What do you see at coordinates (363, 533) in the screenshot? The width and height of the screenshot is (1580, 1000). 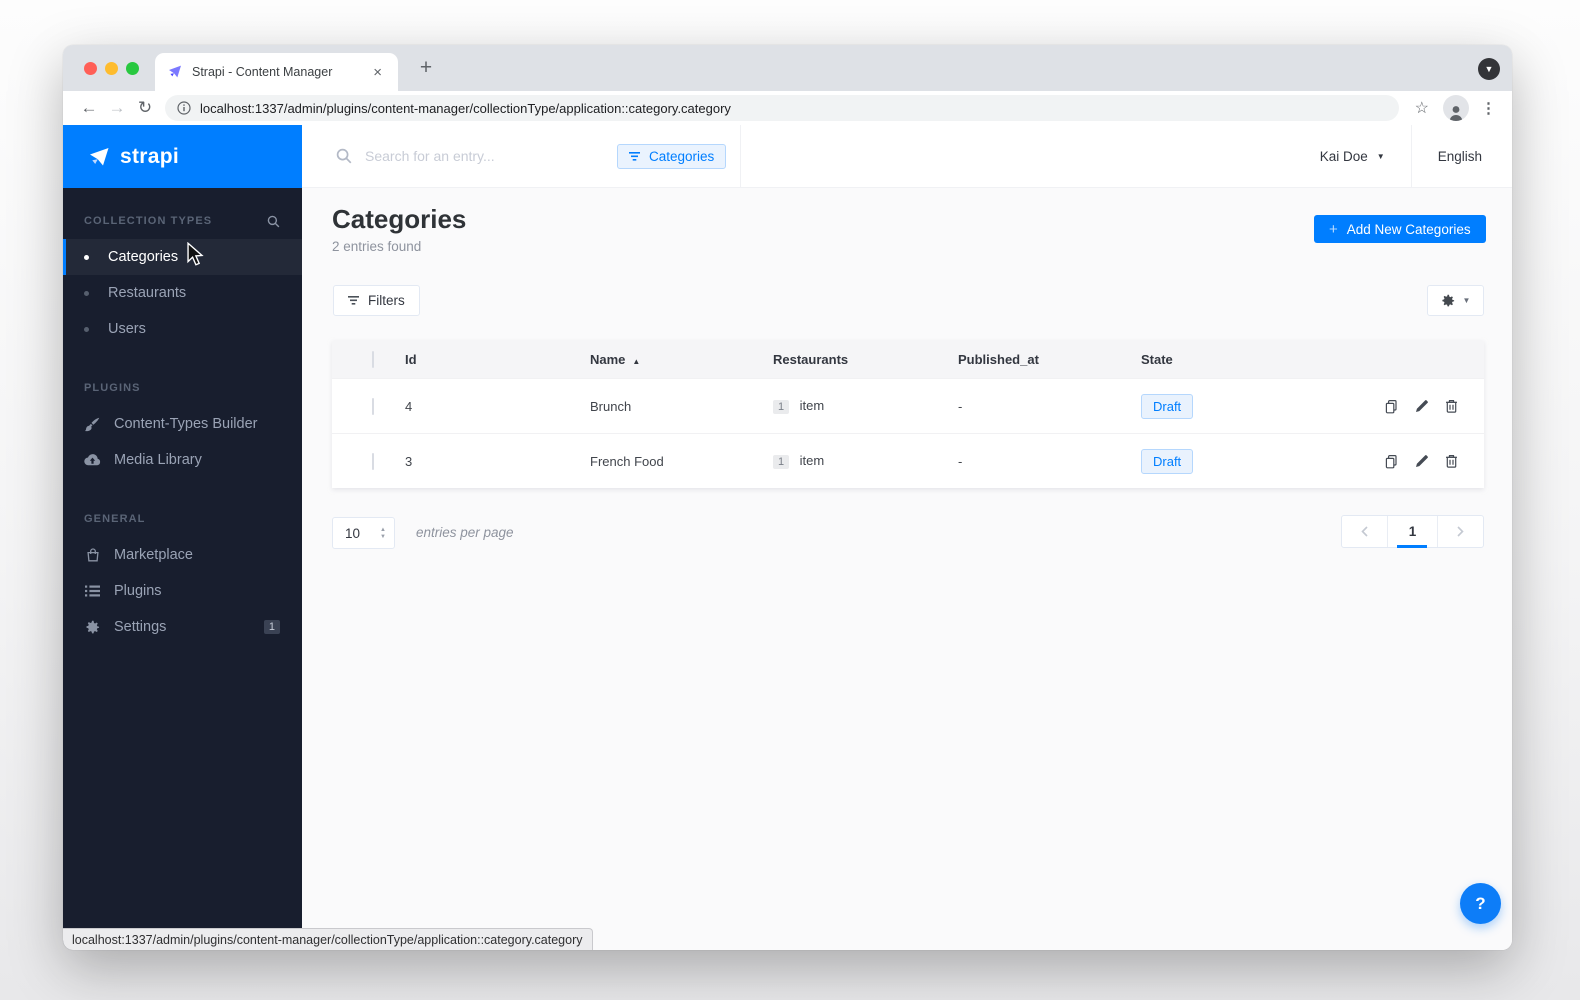 I see `entries-per-page-select: 10 ▲ ▼` at bounding box center [363, 533].